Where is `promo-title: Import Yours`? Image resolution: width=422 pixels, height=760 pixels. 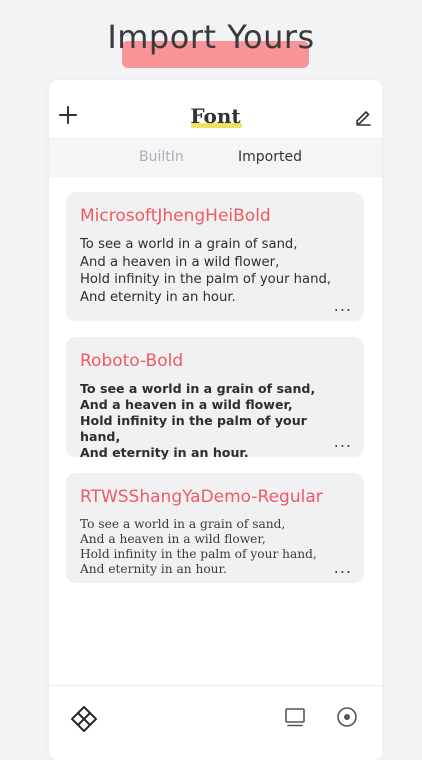
promo-title: Import Yours is located at coordinates (211, 37).